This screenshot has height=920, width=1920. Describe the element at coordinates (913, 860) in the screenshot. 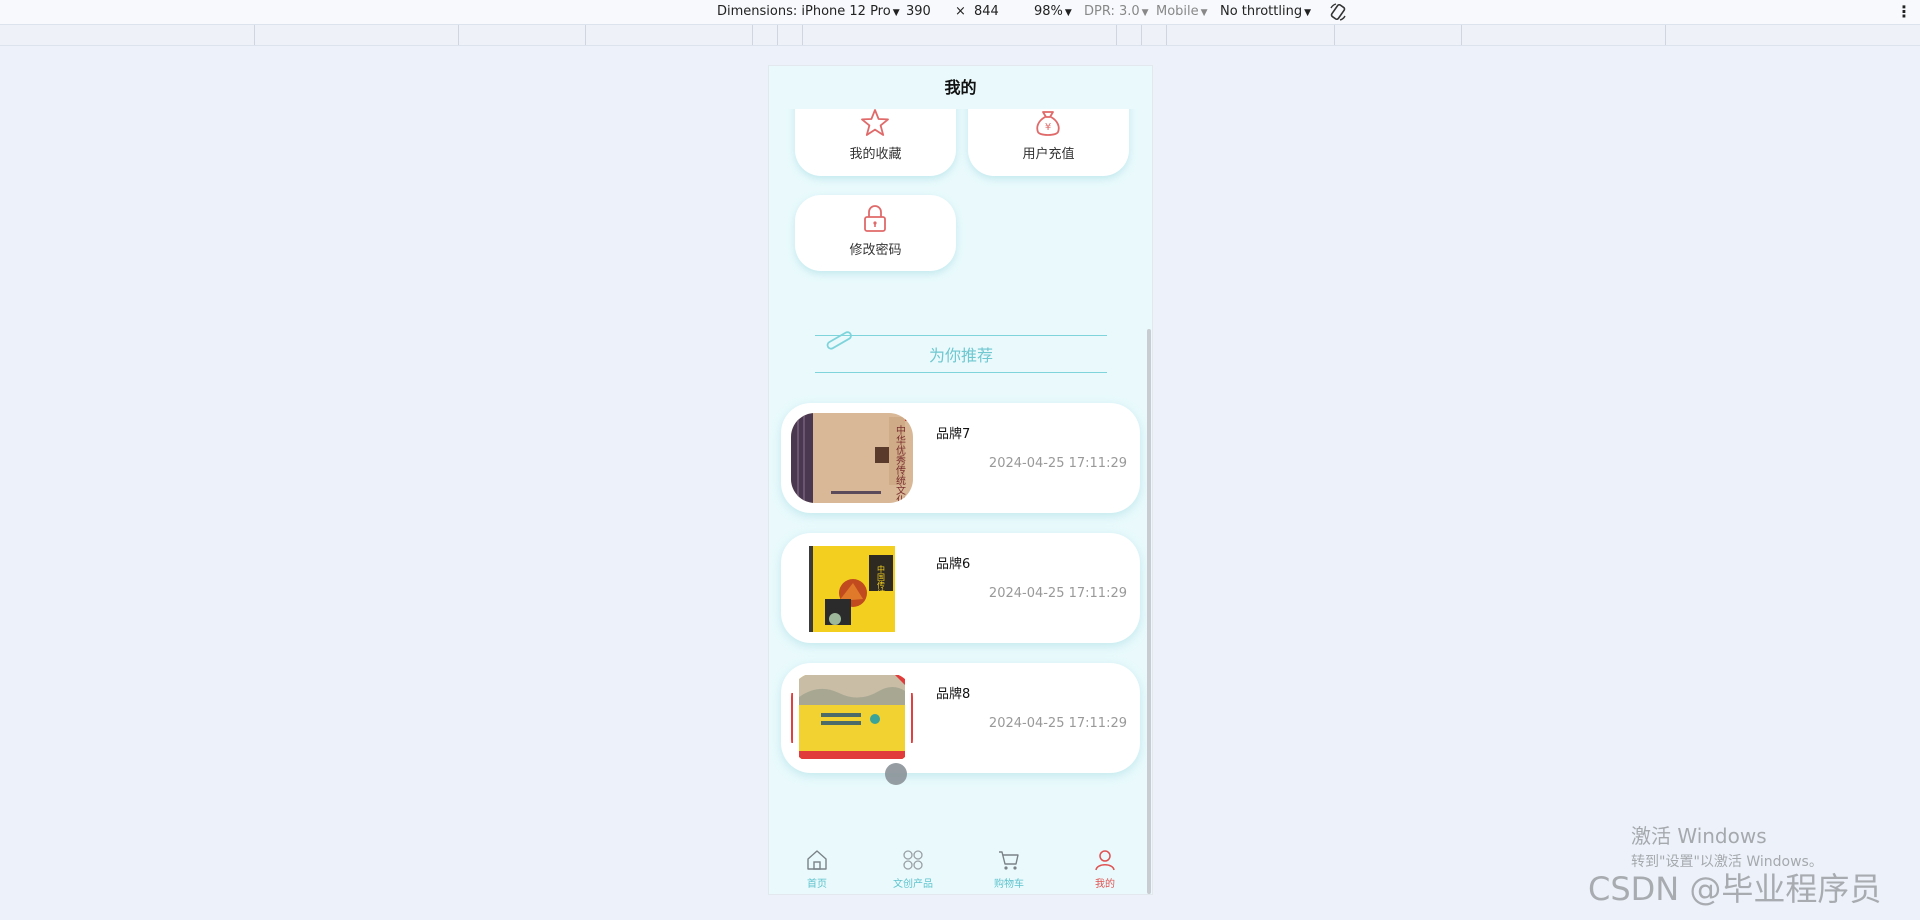

I see `grid-icon` at that location.